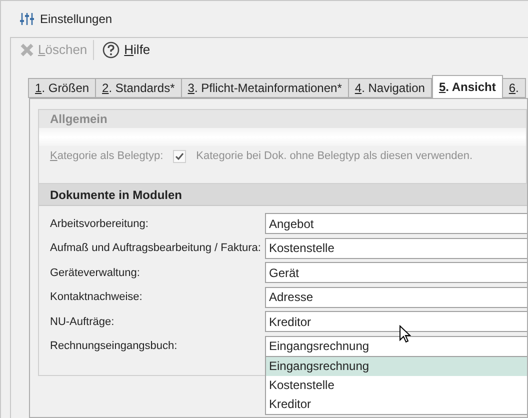 The height and width of the screenshot is (418, 528). Describe the element at coordinates (155, 248) in the screenshot. I see `field-label: Aufmaß und Auftragsbearbeitung / Faktura:` at that location.